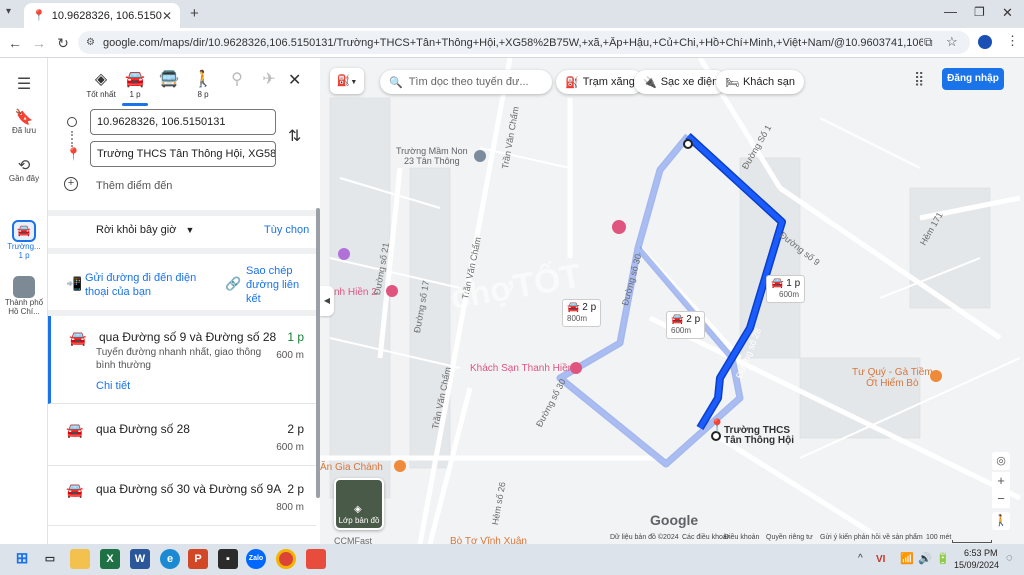 Image resolution: width=1024 pixels, height=575 pixels. What do you see at coordinates (1001, 481) in the screenshot?
I see `zoom-in-button: +` at bounding box center [1001, 481].